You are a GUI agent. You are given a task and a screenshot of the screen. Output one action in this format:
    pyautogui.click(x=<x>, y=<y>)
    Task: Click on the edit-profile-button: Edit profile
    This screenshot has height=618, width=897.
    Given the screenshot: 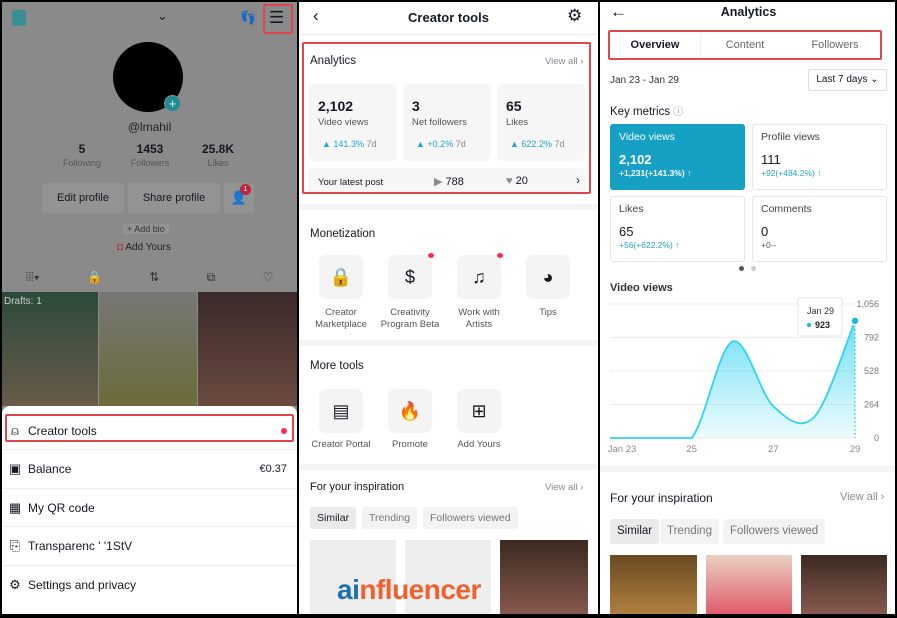 What is the action you would take?
    pyautogui.click(x=83, y=198)
    